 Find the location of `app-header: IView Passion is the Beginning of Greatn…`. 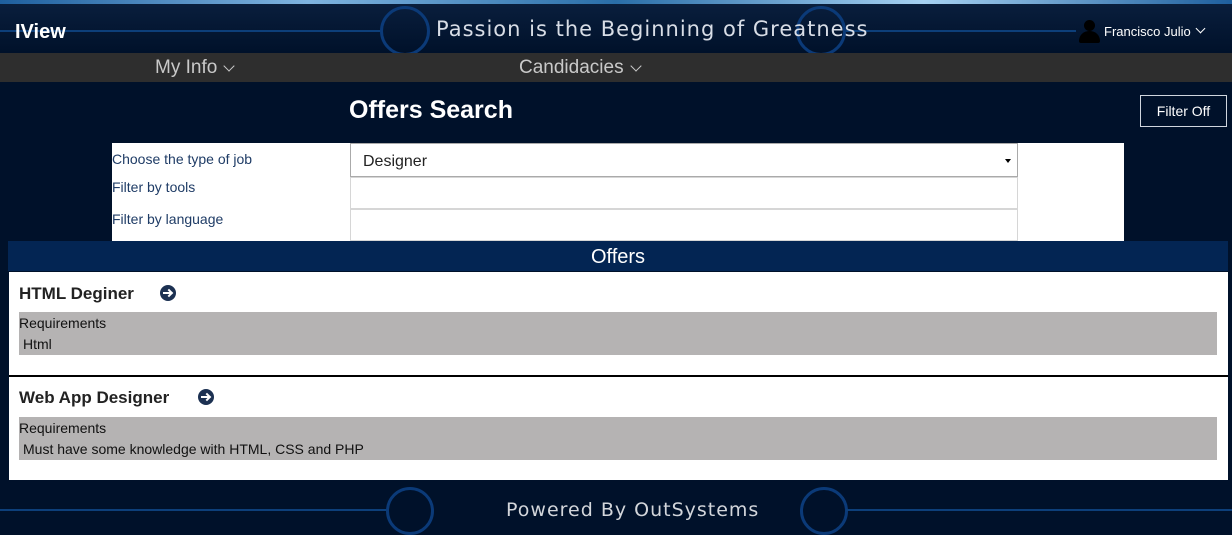

app-header: IView Passion is the Beginning of Greatn… is located at coordinates (616, 26).